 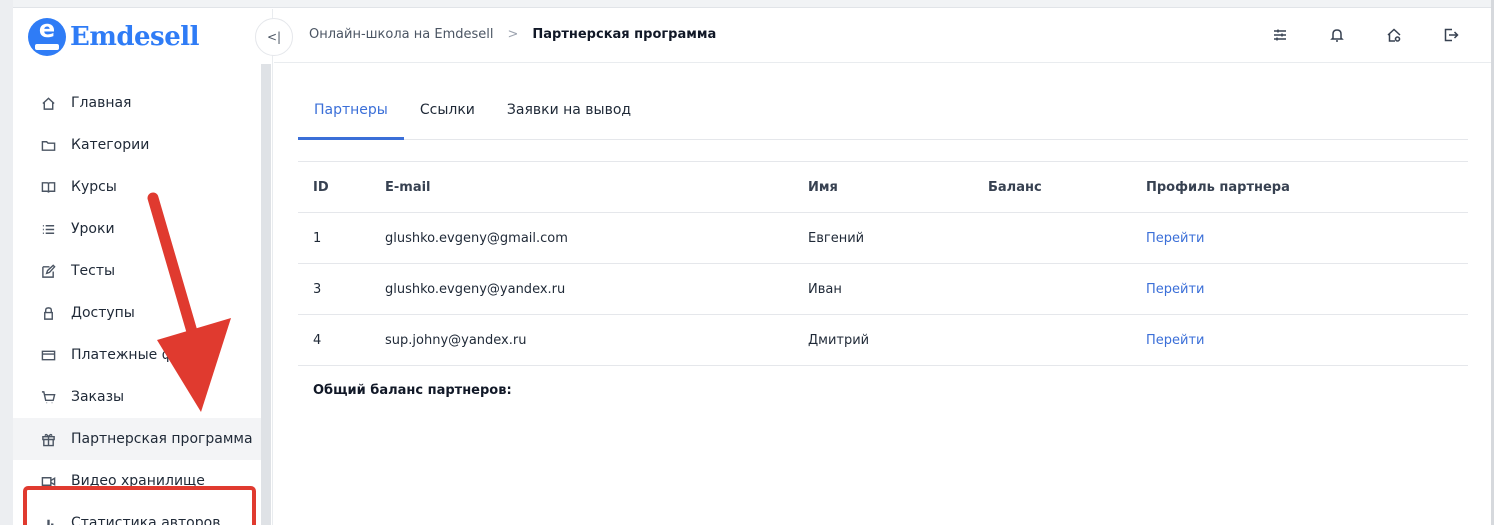 I want to click on cell-name: Иван, so click(x=825, y=289).